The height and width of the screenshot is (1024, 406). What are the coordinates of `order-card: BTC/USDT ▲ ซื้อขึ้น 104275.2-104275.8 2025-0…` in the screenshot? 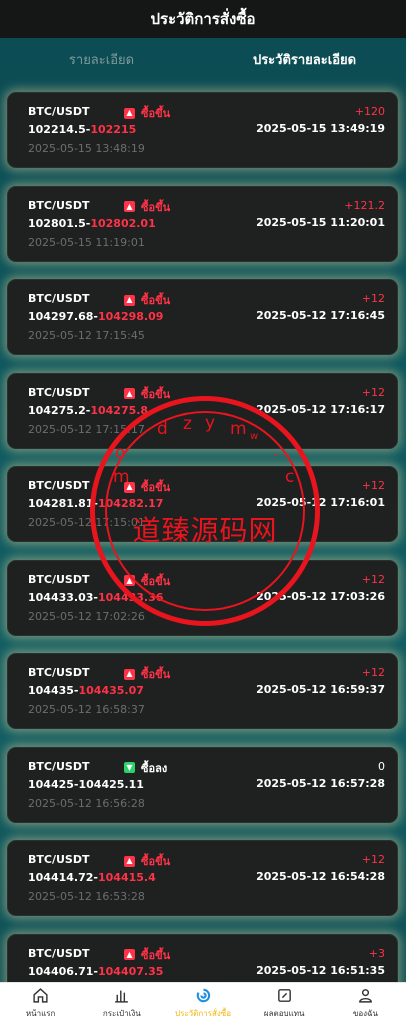 It's located at (202, 410).